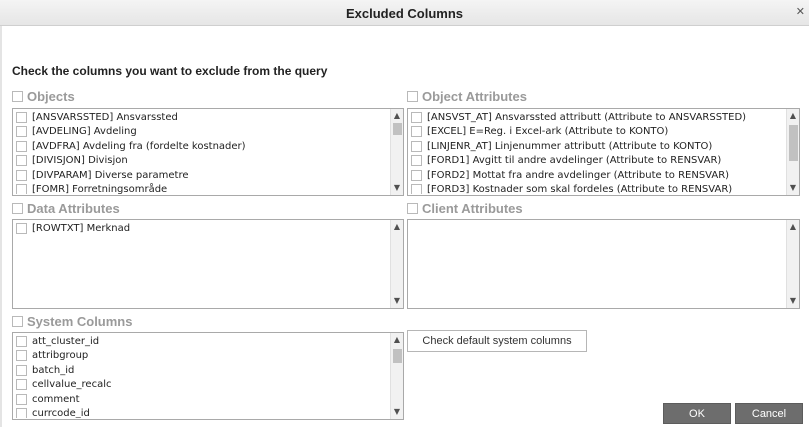 The height and width of the screenshot is (427, 809). I want to click on item-label: [AVDELING] Avdeling, so click(84, 132).